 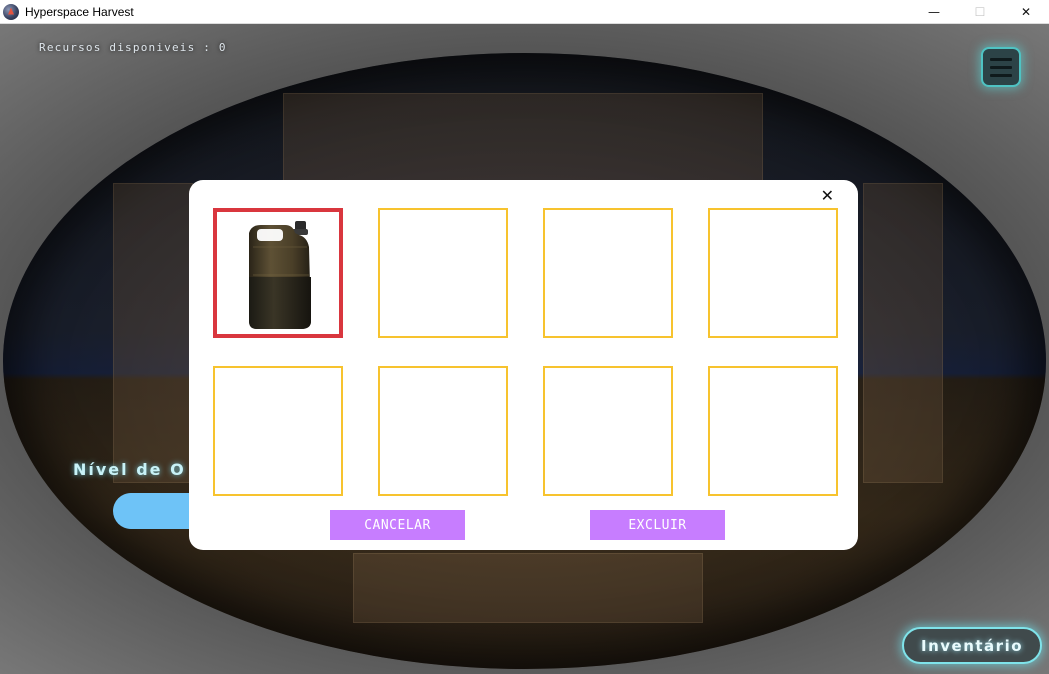 I want to click on close-icon: ✕, so click(x=827, y=196).